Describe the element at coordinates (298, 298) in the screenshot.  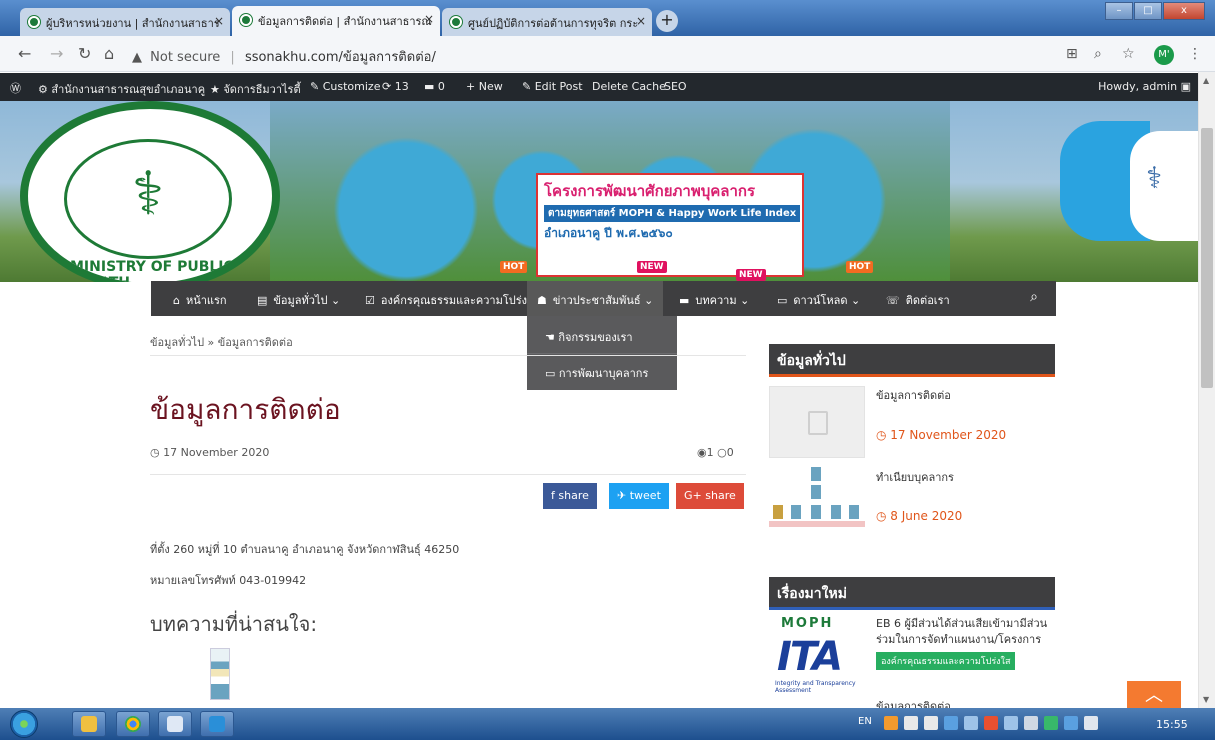
I see `nav-item-general: ▤ ข้อมูลทั่วไป ⌄` at that location.